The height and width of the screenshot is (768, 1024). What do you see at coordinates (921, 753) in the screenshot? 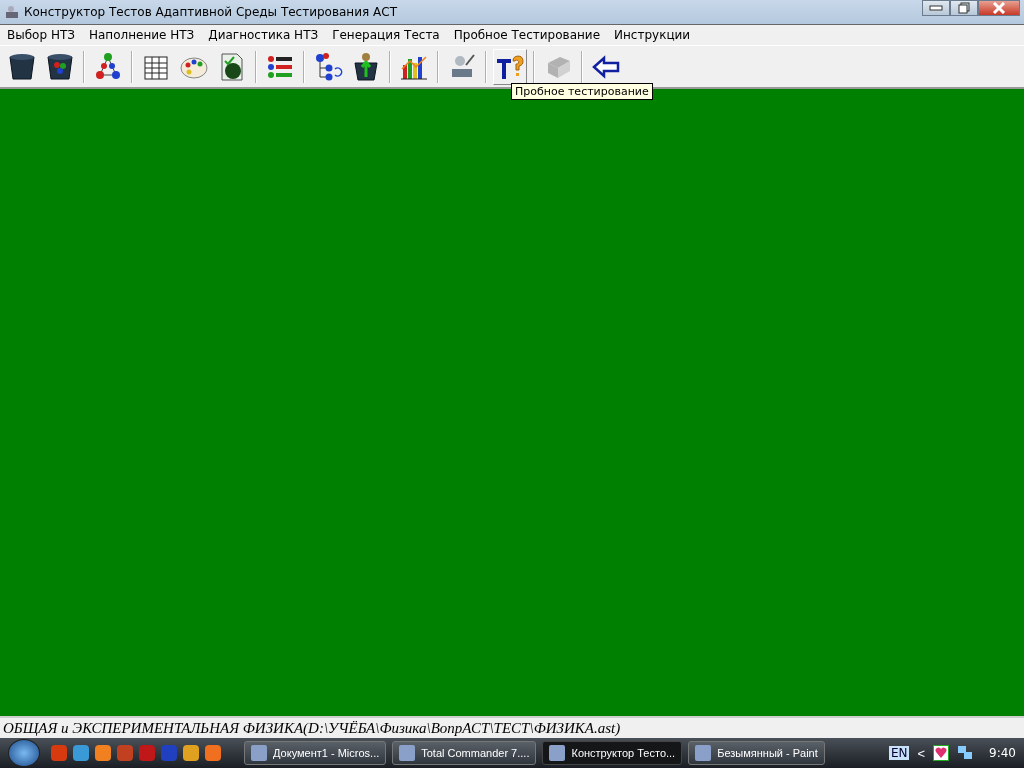
I see `tray-expand-button: <` at bounding box center [921, 753].